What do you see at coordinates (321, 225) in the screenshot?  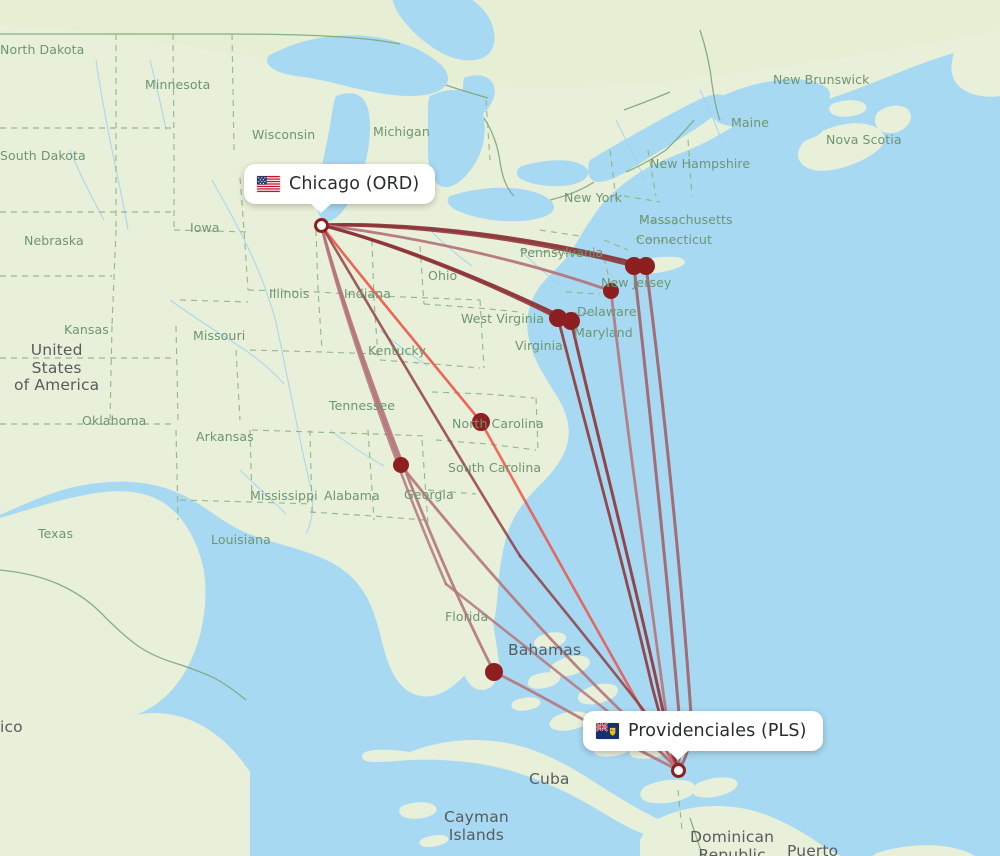 I see `origin-airport-marker` at bounding box center [321, 225].